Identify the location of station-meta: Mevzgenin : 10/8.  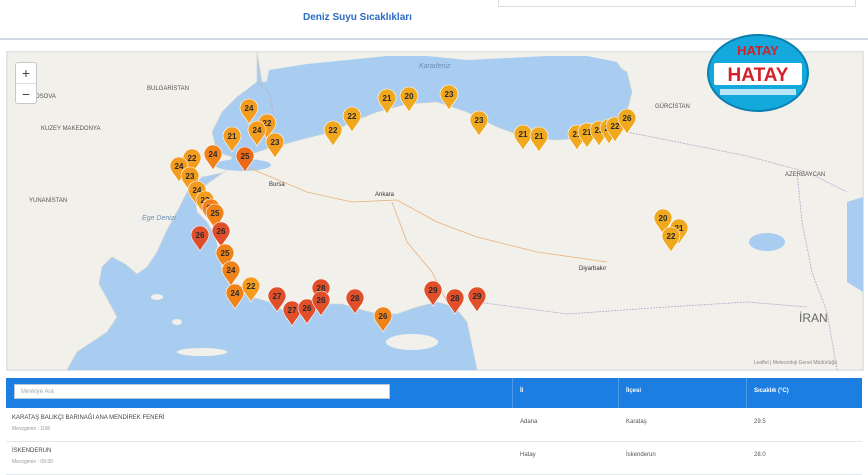
(31, 429).